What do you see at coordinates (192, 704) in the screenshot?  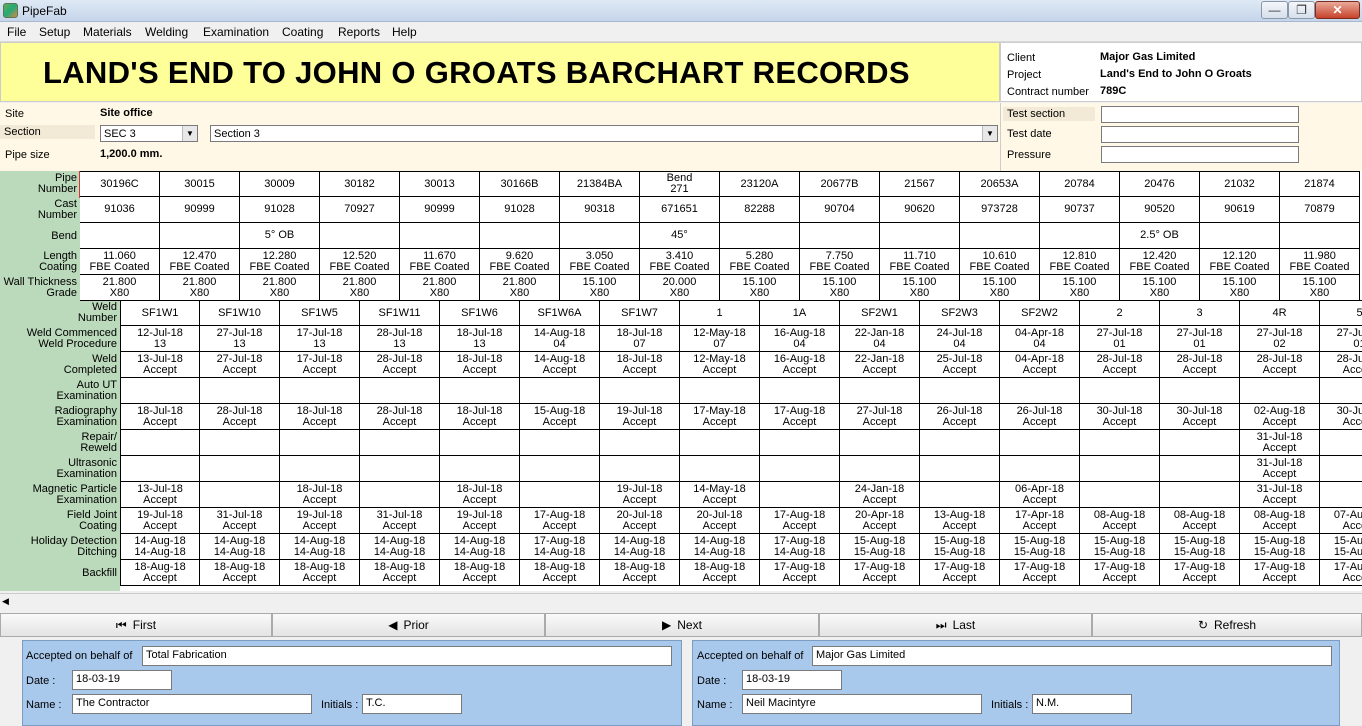 I see `contractor-name-input: The Contractor` at bounding box center [192, 704].